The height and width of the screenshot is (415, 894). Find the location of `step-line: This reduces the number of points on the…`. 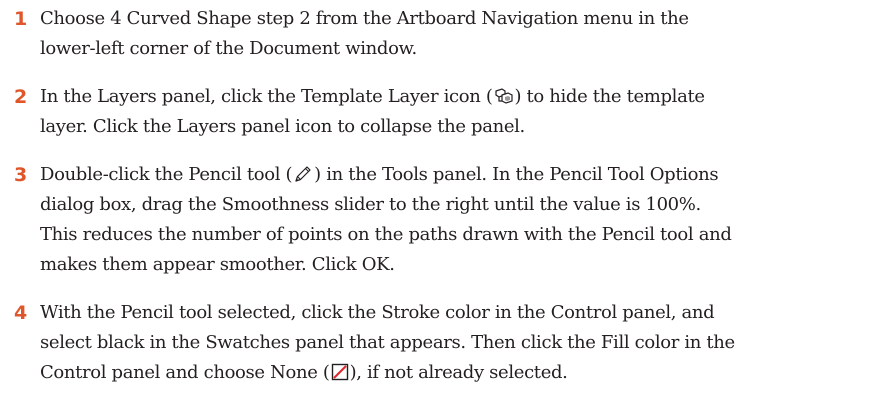

step-line: This reduces the number of points on the… is located at coordinates (386, 234).